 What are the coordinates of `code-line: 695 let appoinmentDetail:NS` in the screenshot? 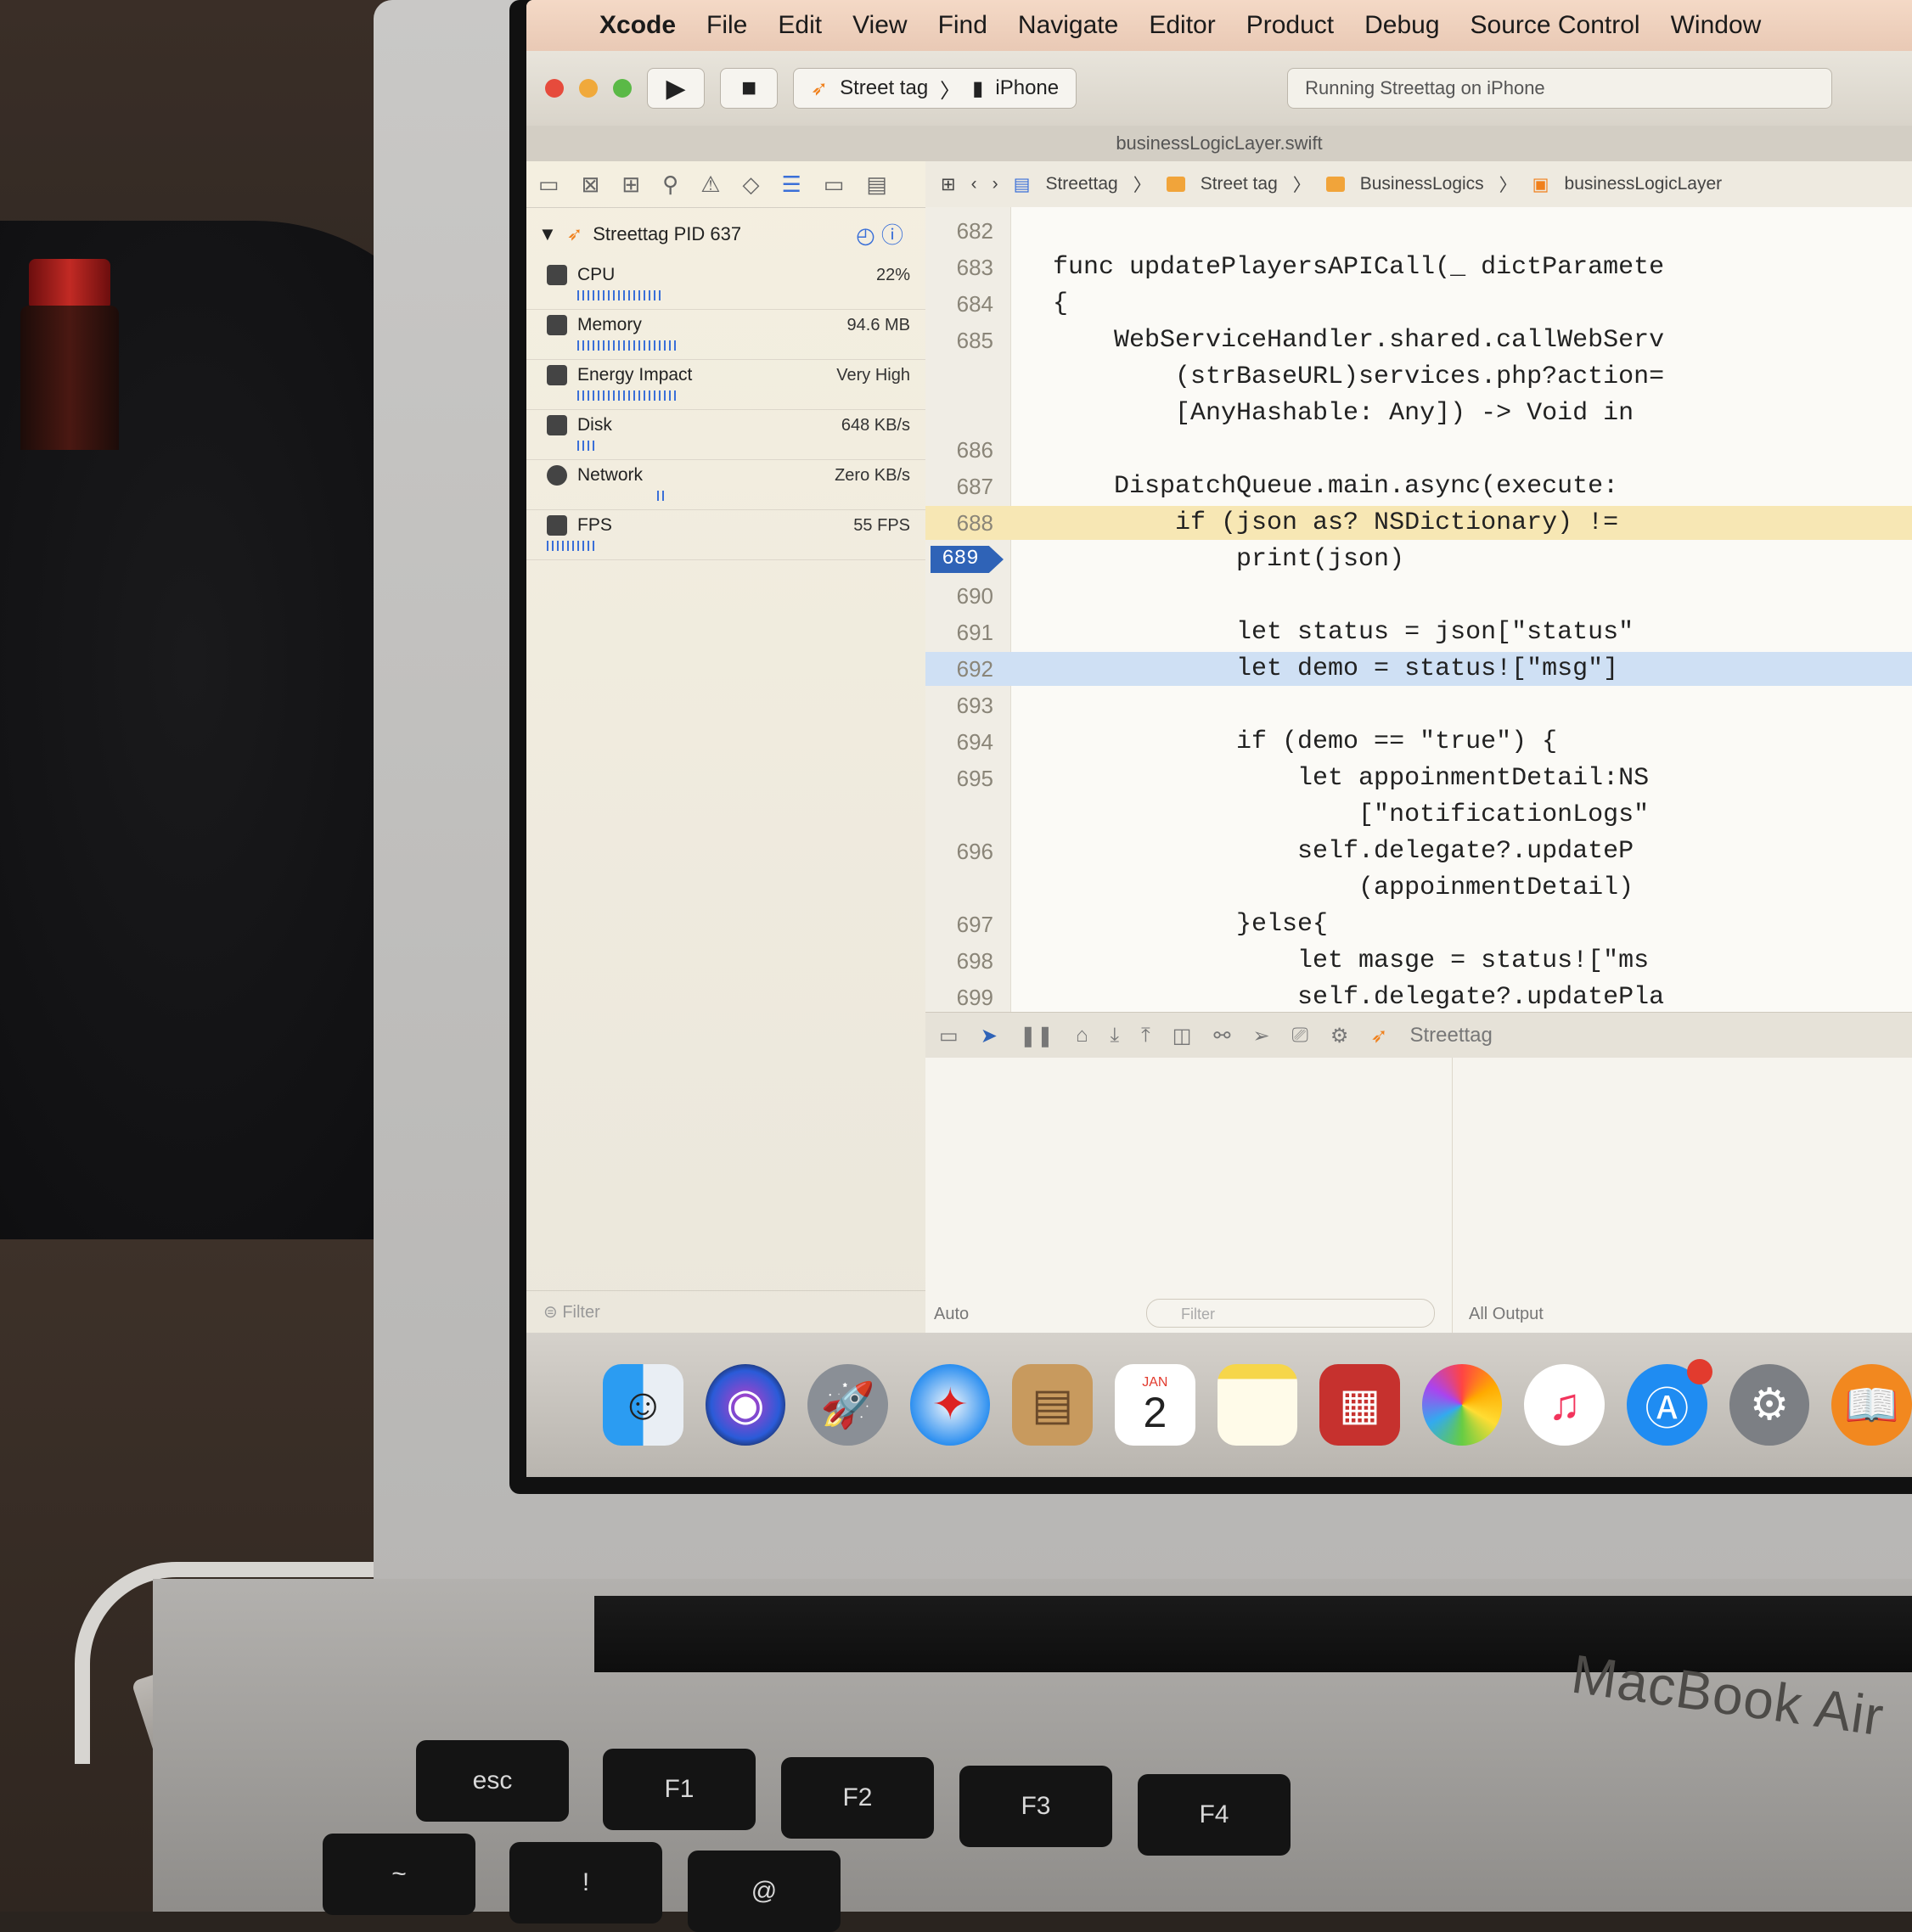 It's located at (1419, 778).